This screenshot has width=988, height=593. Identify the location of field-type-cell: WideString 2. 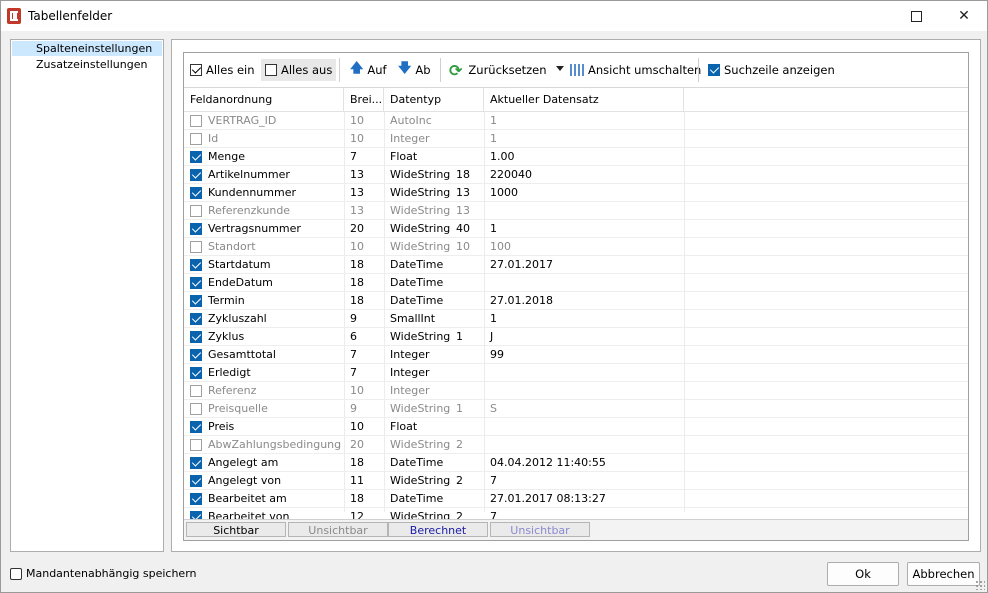
(436, 480).